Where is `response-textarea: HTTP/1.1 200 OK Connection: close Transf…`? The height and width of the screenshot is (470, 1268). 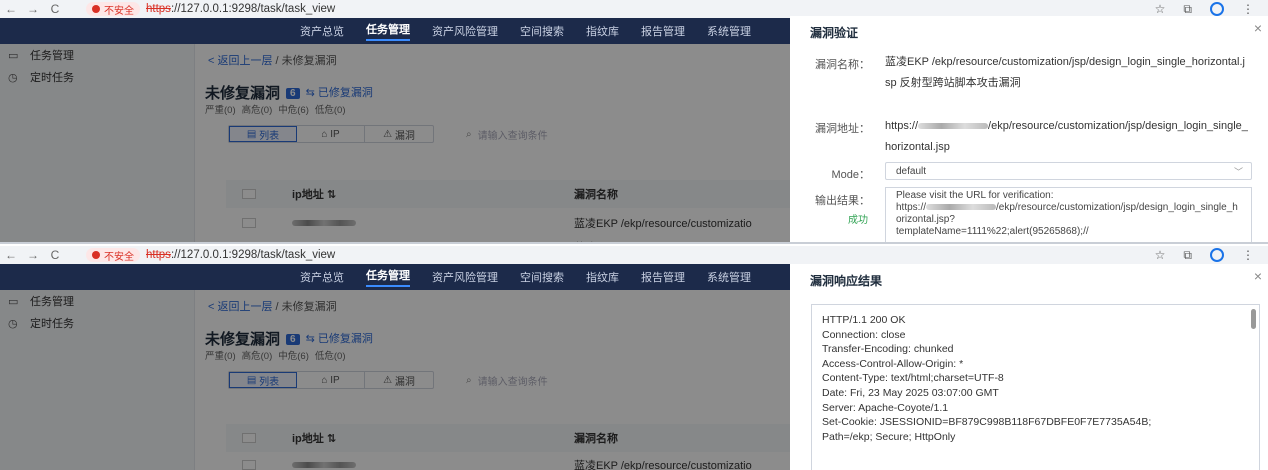 response-textarea: HTTP/1.1 200 OK Connection: close Transf… is located at coordinates (1035, 387).